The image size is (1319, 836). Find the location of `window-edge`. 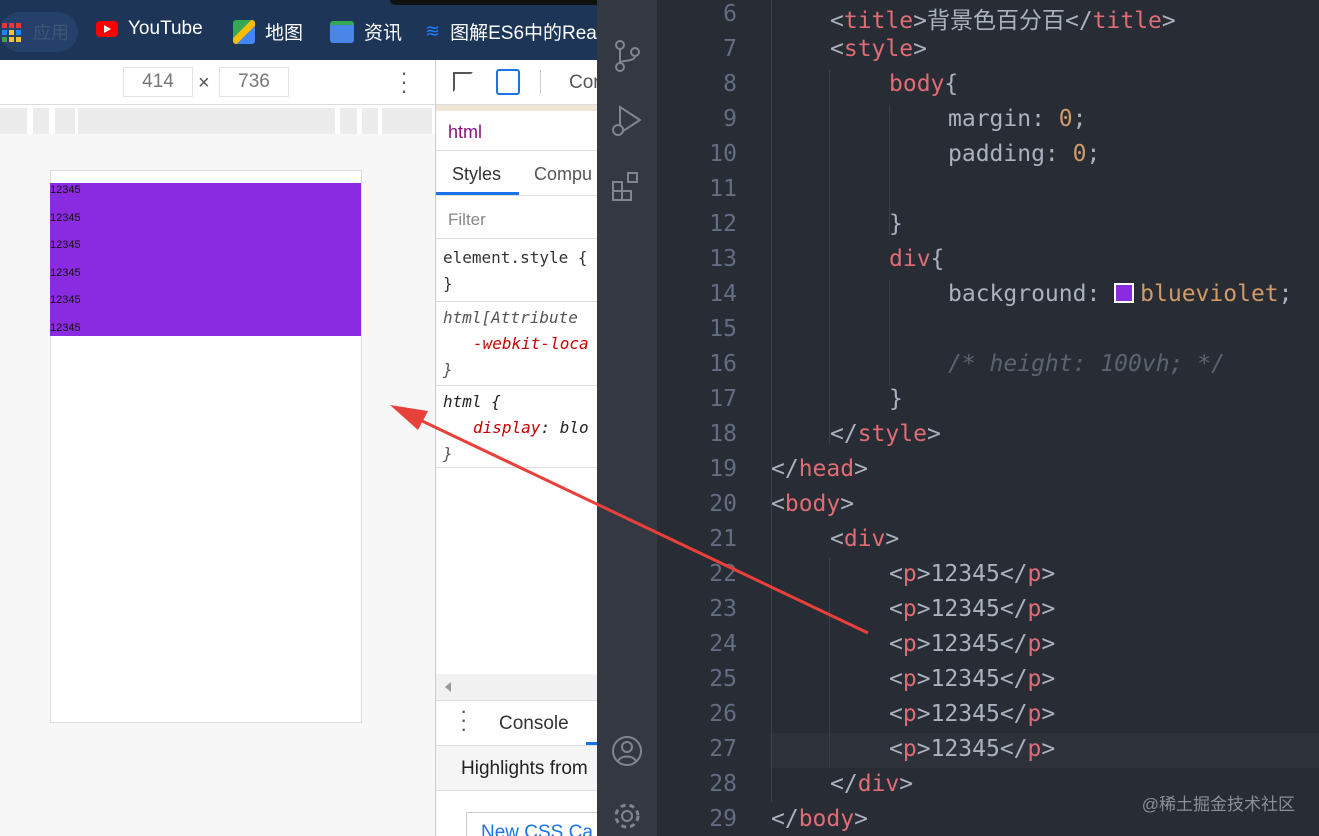

window-edge is located at coordinates (493, 2).